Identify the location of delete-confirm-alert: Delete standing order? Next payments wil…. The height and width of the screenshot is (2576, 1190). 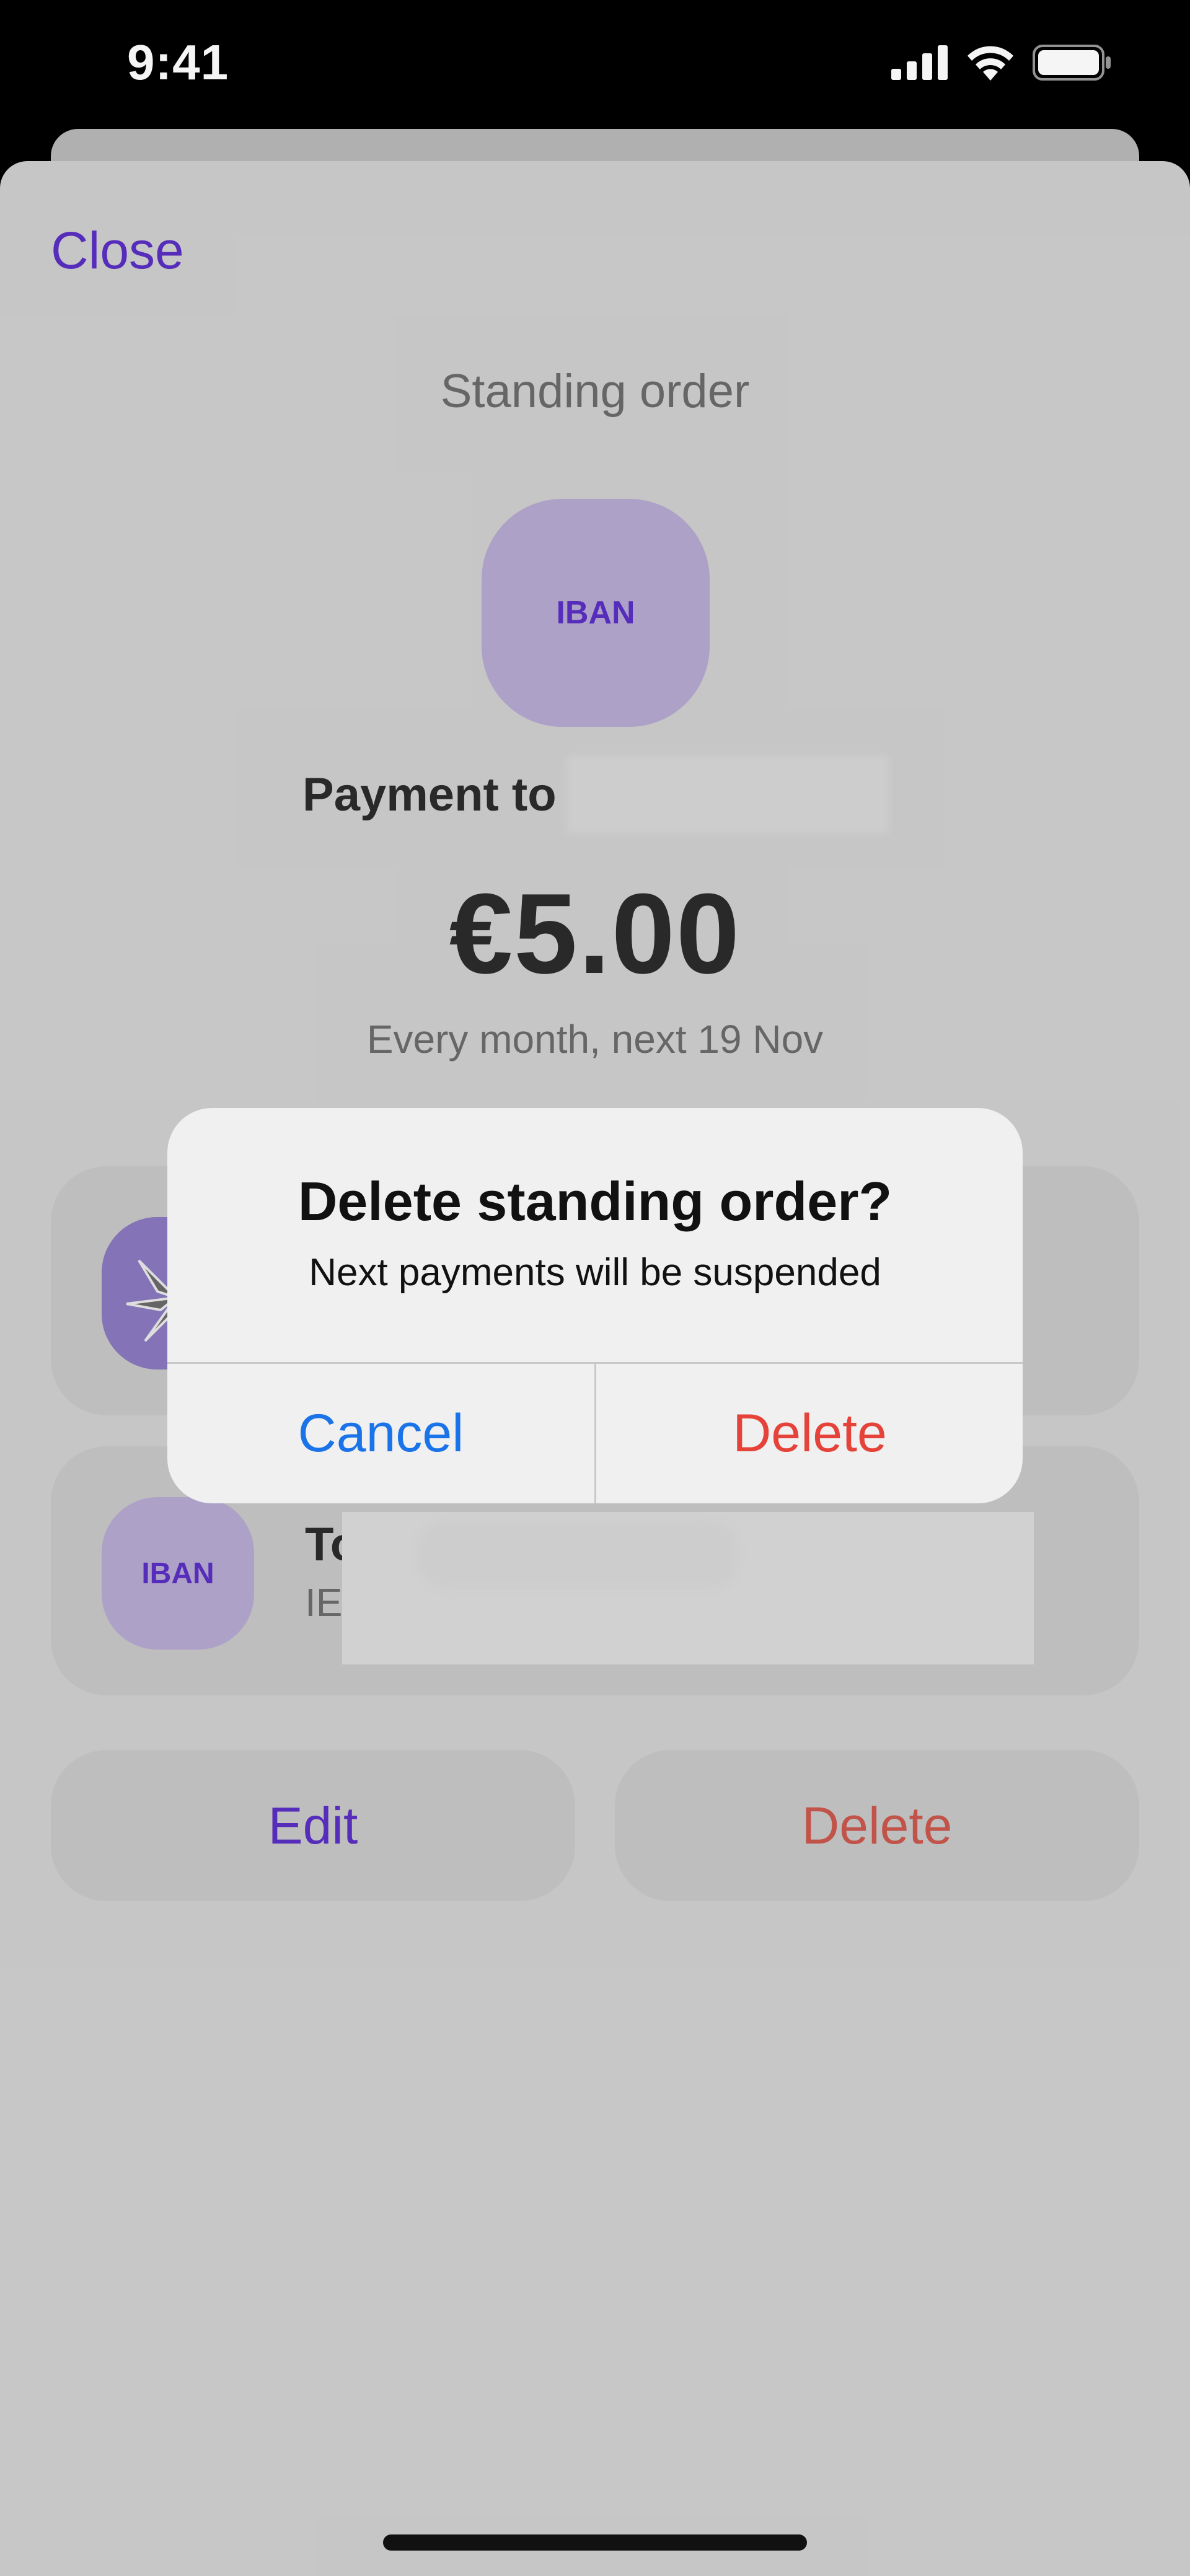
(595, 1306).